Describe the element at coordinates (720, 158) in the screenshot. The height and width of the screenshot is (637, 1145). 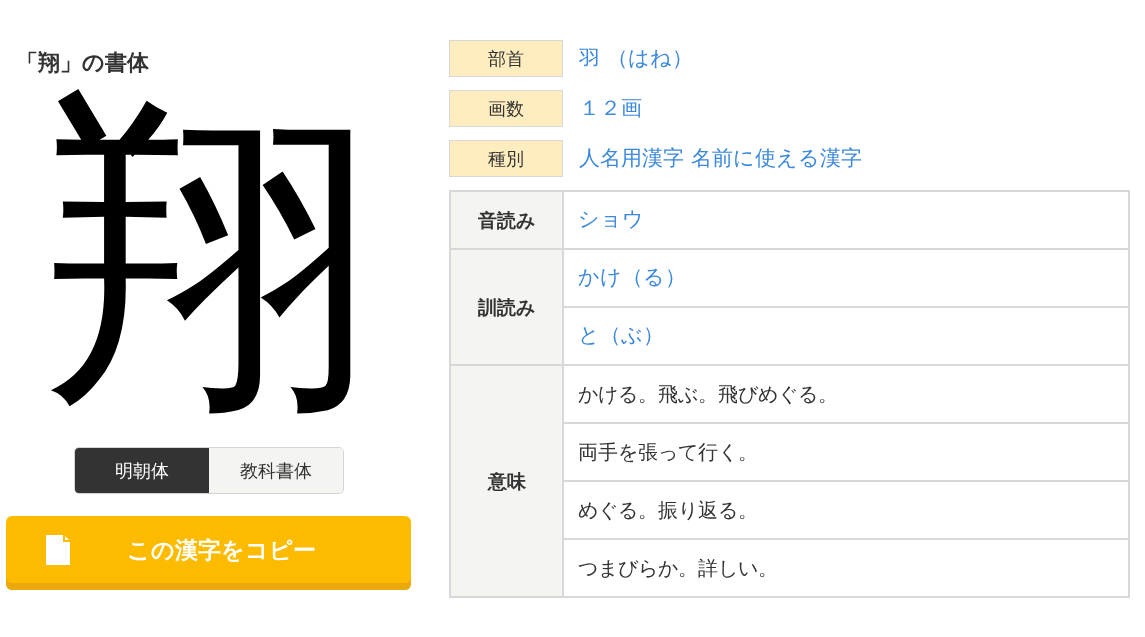
I see `info-link: 人名用漢字 名前に使える漢字` at that location.